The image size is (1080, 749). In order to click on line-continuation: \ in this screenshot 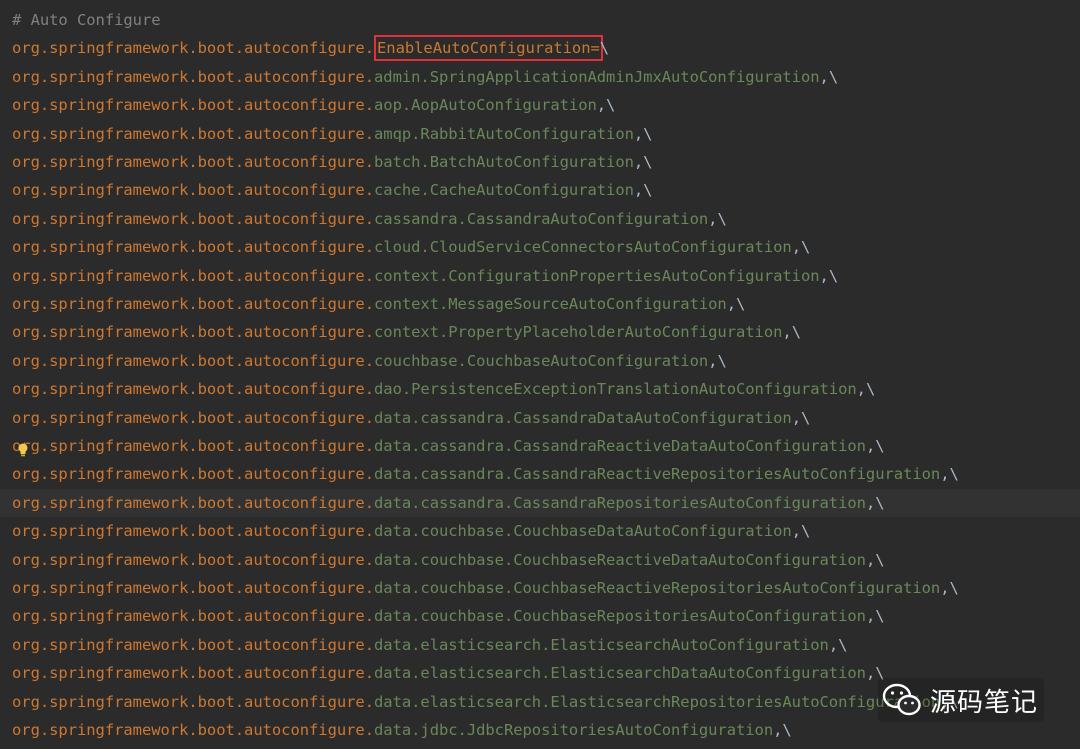, I will do `click(604, 48)`.